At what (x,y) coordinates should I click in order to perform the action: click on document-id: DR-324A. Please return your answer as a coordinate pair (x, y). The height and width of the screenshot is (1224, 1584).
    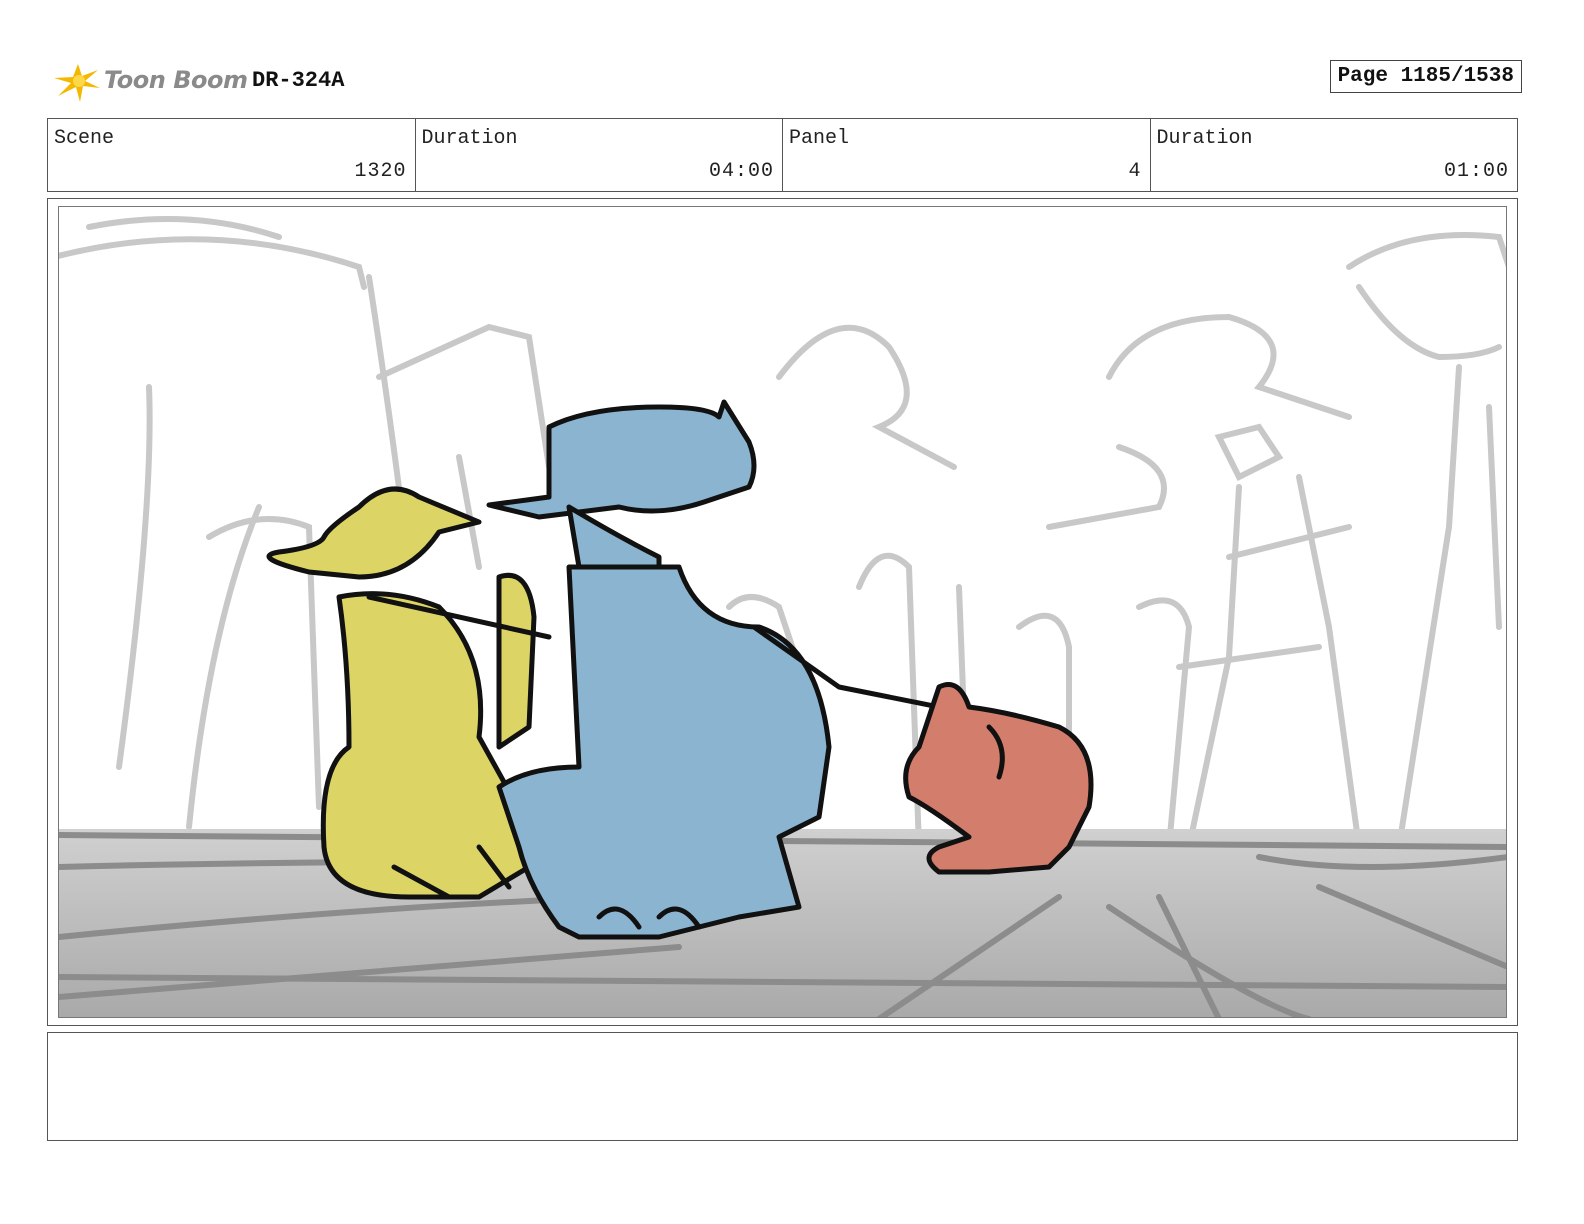
    Looking at the image, I should click on (298, 80).